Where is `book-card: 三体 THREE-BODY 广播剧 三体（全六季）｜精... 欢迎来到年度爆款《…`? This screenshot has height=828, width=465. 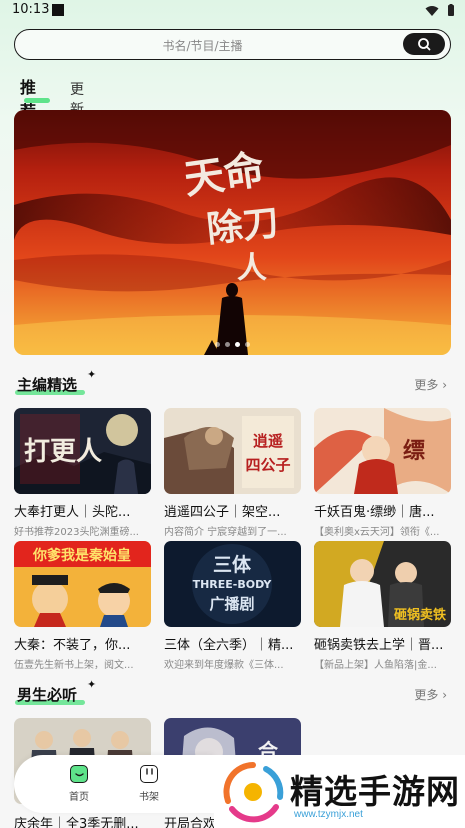 book-card: 三体 THREE-BODY 广播剧 三体（全六季）｜精... 欢迎来到年度爆款《… is located at coordinates (232, 606).